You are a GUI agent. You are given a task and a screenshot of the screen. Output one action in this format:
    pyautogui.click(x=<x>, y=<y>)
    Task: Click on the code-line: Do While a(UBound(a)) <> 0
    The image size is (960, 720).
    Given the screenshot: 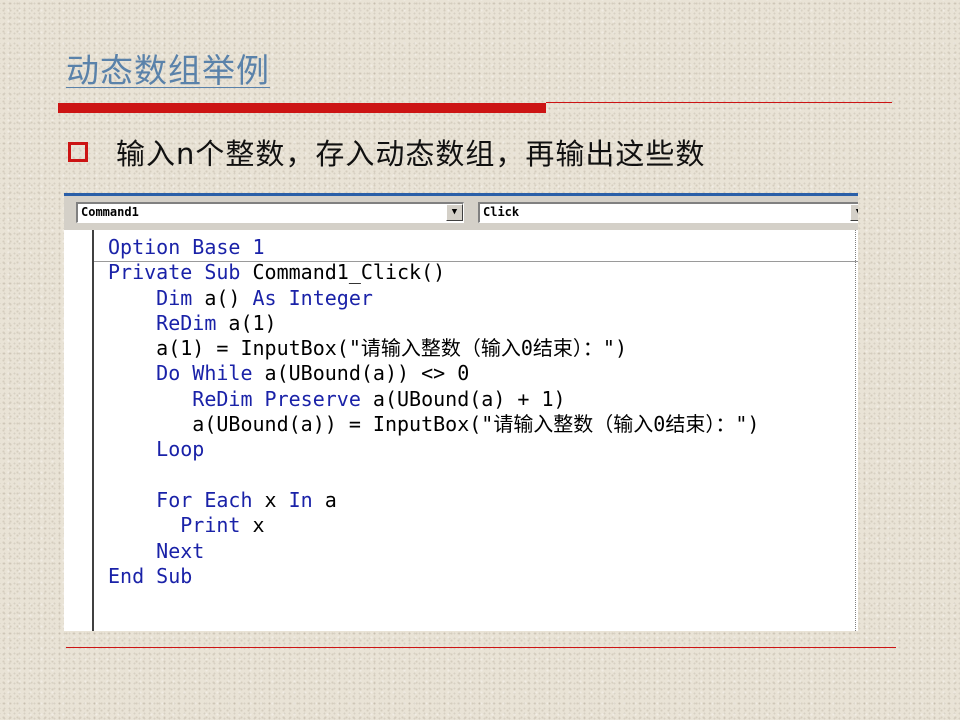 What is the action you would take?
    pyautogui.click(x=433, y=373)
    